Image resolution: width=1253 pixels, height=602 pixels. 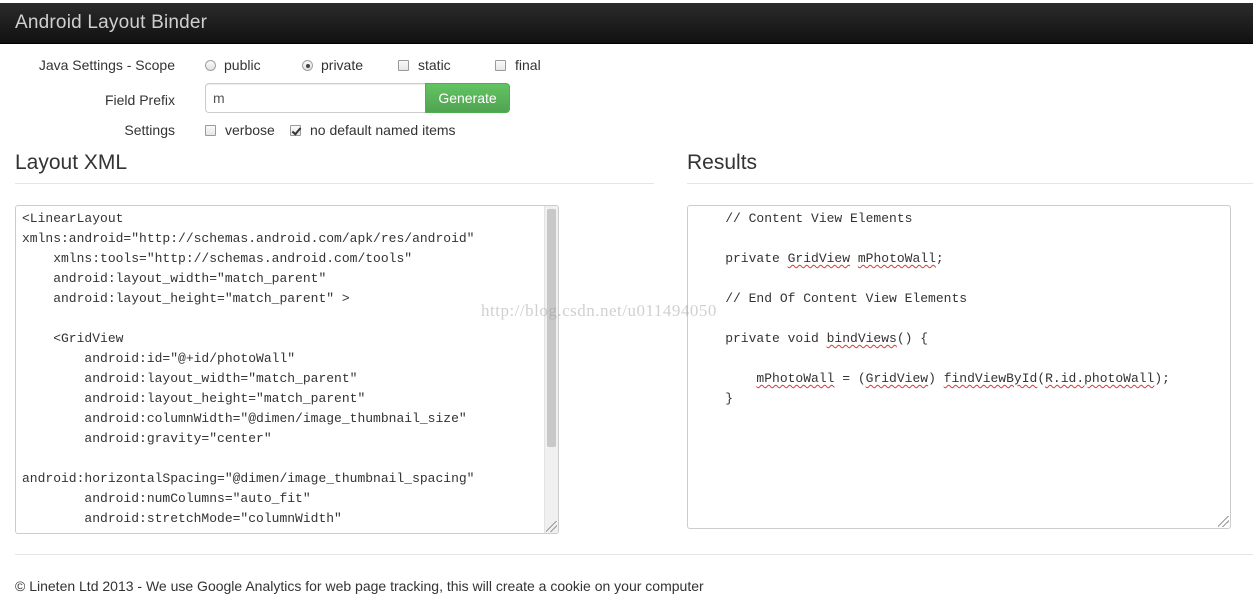 What do you see at coordinates (959, 219) in the screenshot?
I see `results-line: // Content View Elements` at bounding box center [959, 219].